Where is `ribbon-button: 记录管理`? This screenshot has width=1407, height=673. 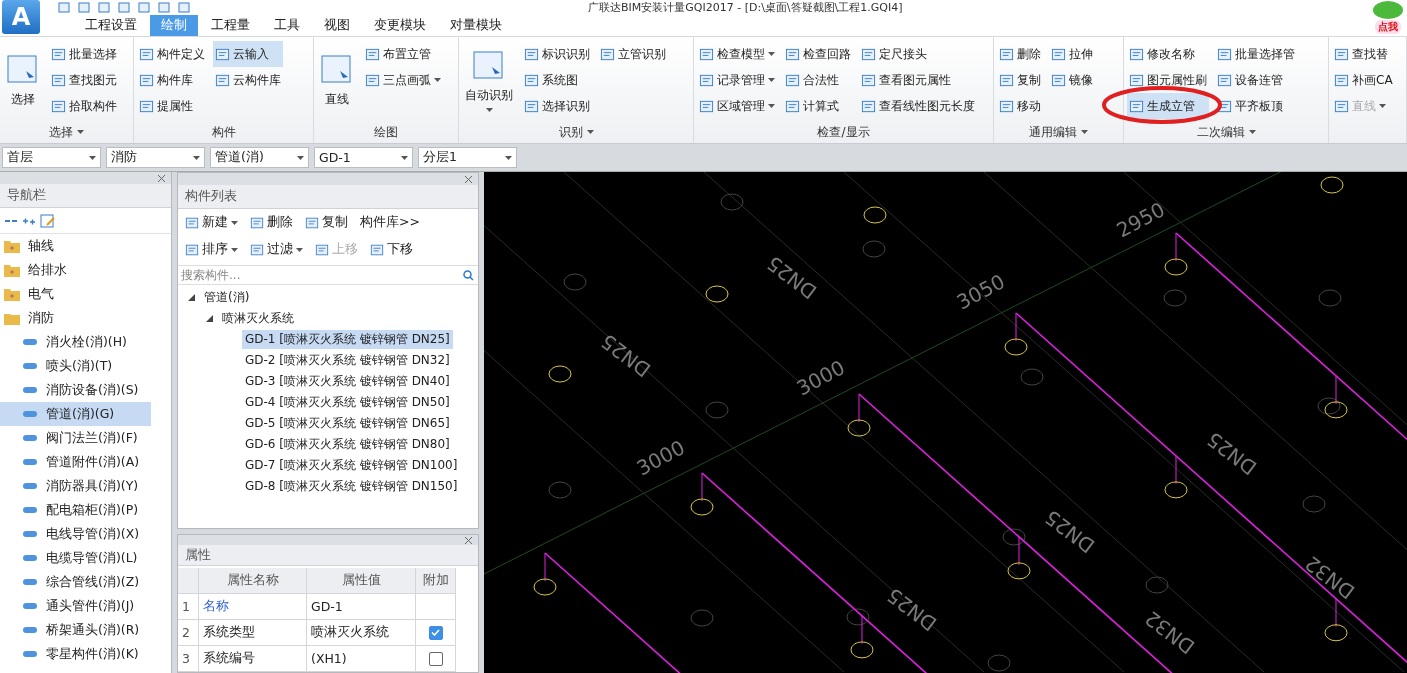 ribbon-button: 记录管理 is located at coordinates (737, 80).